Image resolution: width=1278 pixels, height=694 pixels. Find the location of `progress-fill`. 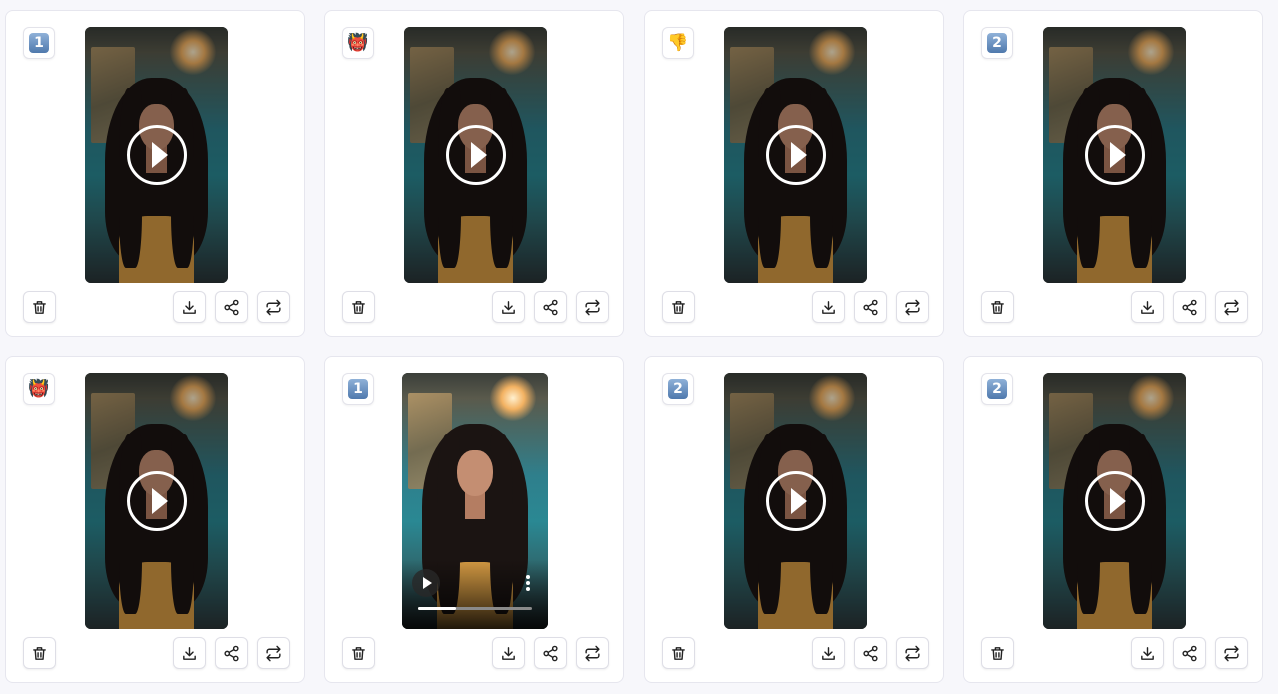

progress-fill is located at coordinates (437, 608).